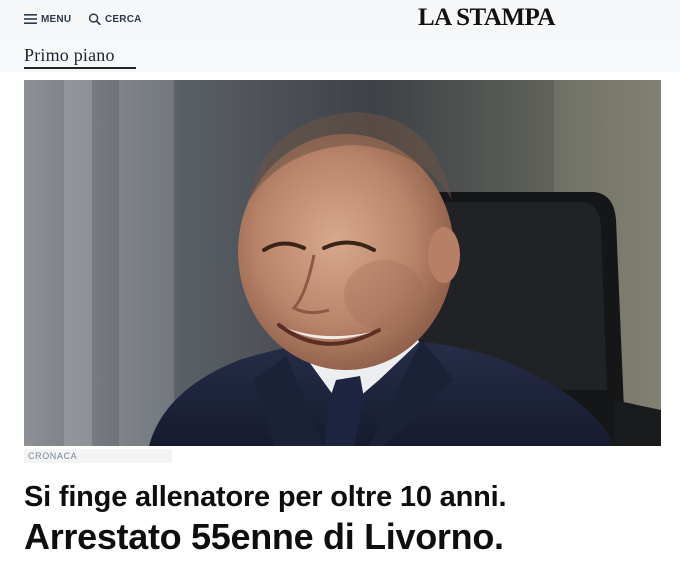  I want to click on headline-line-1: Si finge allenatore per oltre 10 anni., so click(265, 497).